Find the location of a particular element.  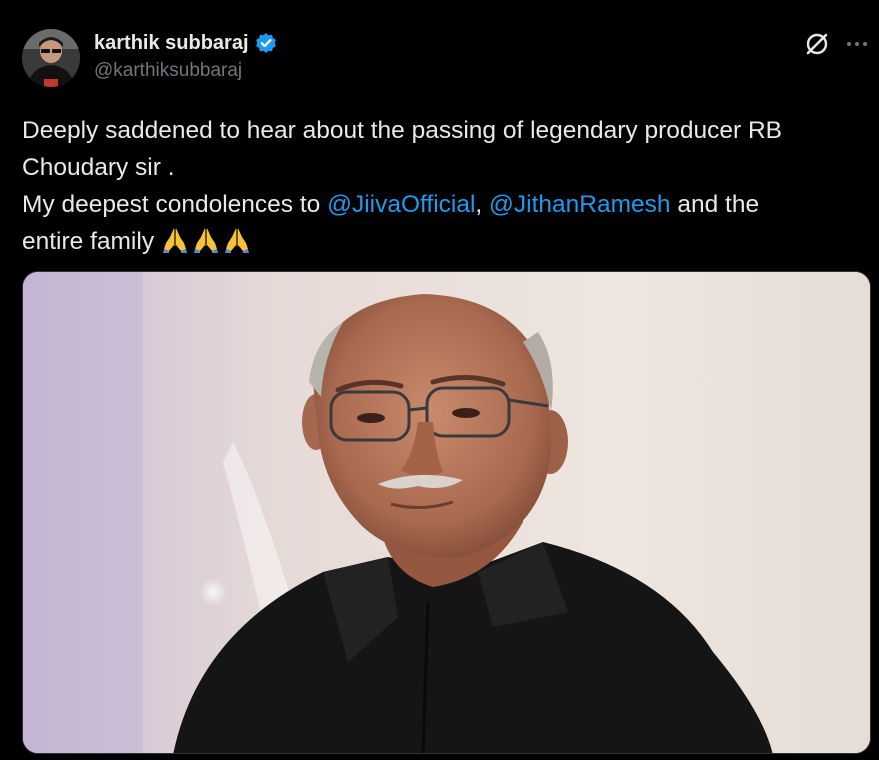

tweet-text-line-4-text: entire family is located at coordinates (88, 241).